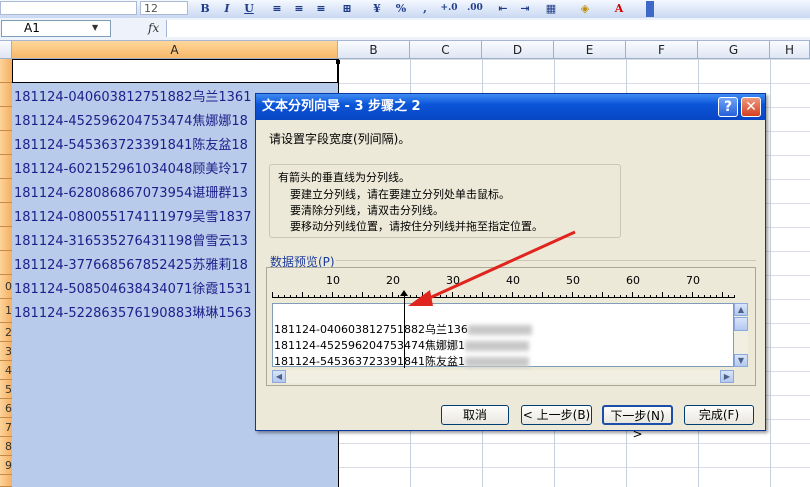 This screenshot has height=487, width=810. What do you see at coordinates (340, 139) in the screenshot?
I see `dialog-prompt: 请设置字段宽度(列间隔)。` at bounding box center [340, 139].